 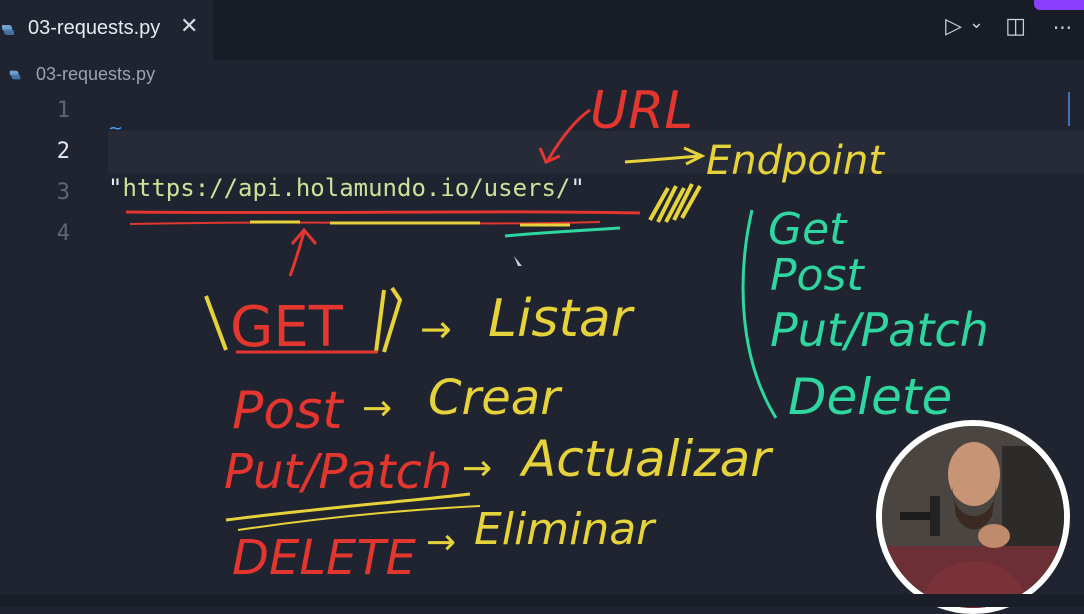 I want to click on presenter-webcam, so click(x=973, y=517).